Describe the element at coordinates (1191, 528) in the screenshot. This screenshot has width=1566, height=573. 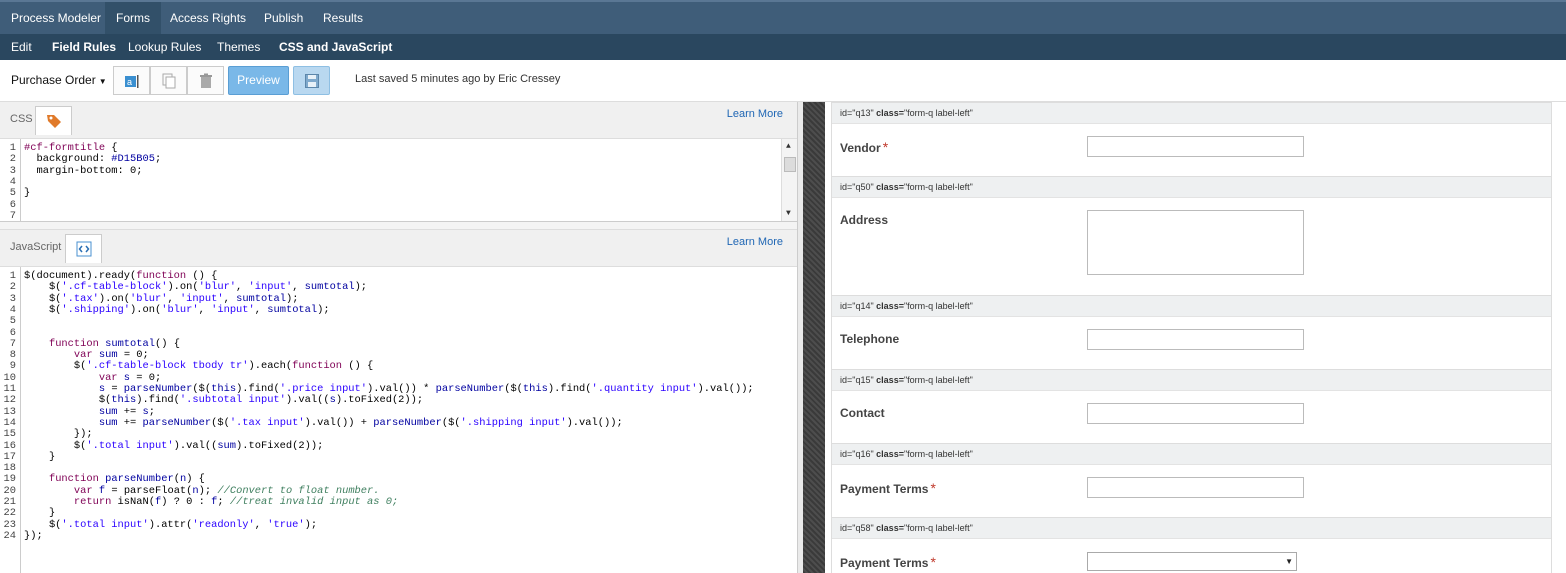
I see `question-meta-bar: id="q58" class="form-q label-left"` at that location.